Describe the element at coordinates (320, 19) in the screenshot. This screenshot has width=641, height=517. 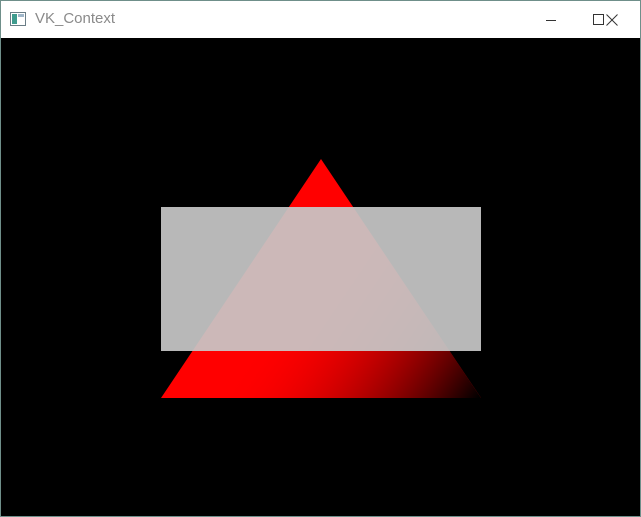
I see `title-bar: VK_Context` at that location.